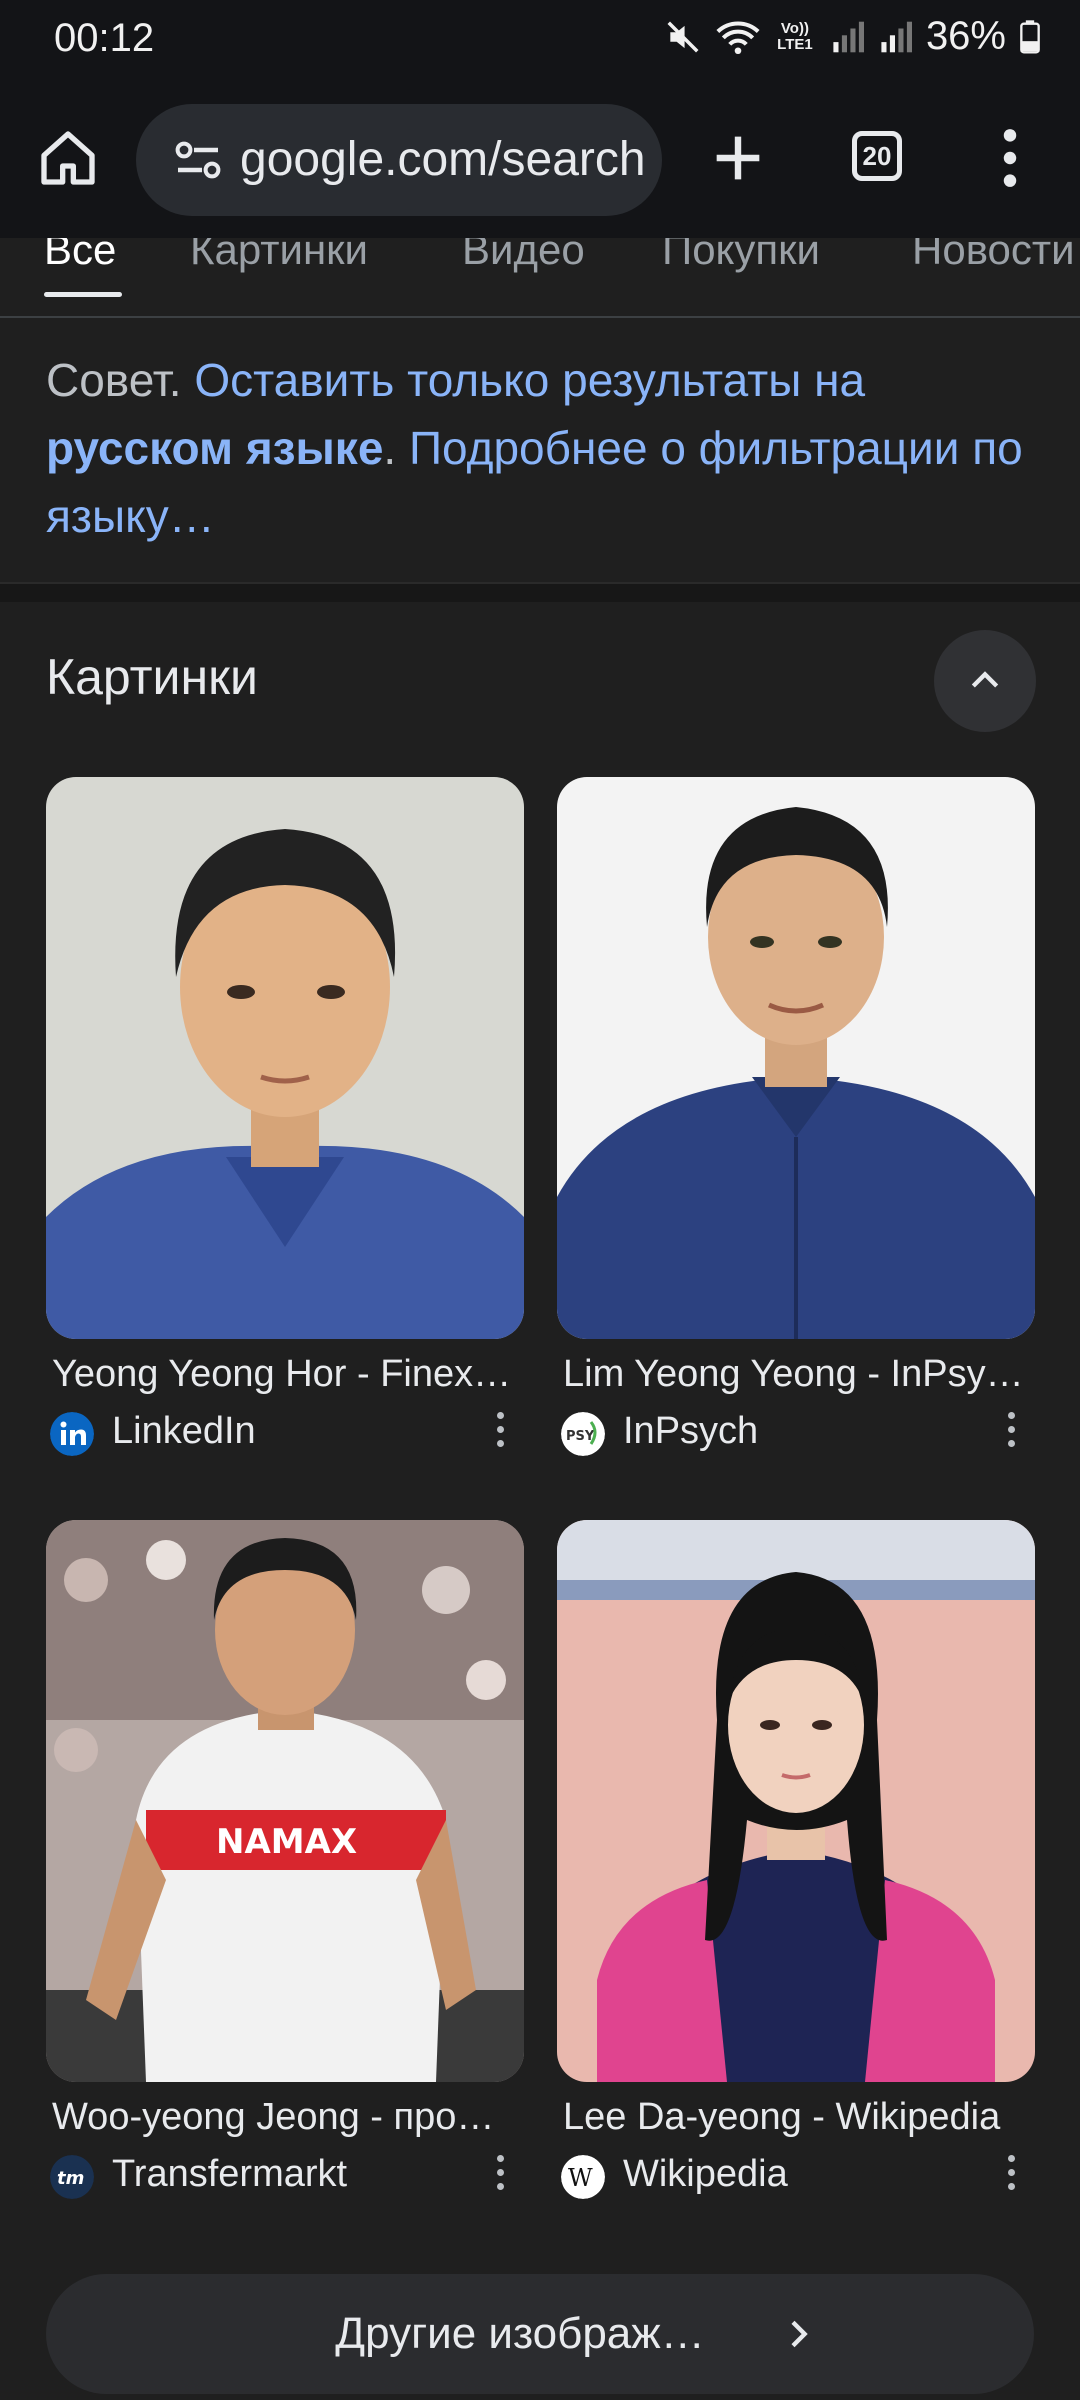  I want to click on volte-icon: Vo)) LTE1, so click(795, 36).